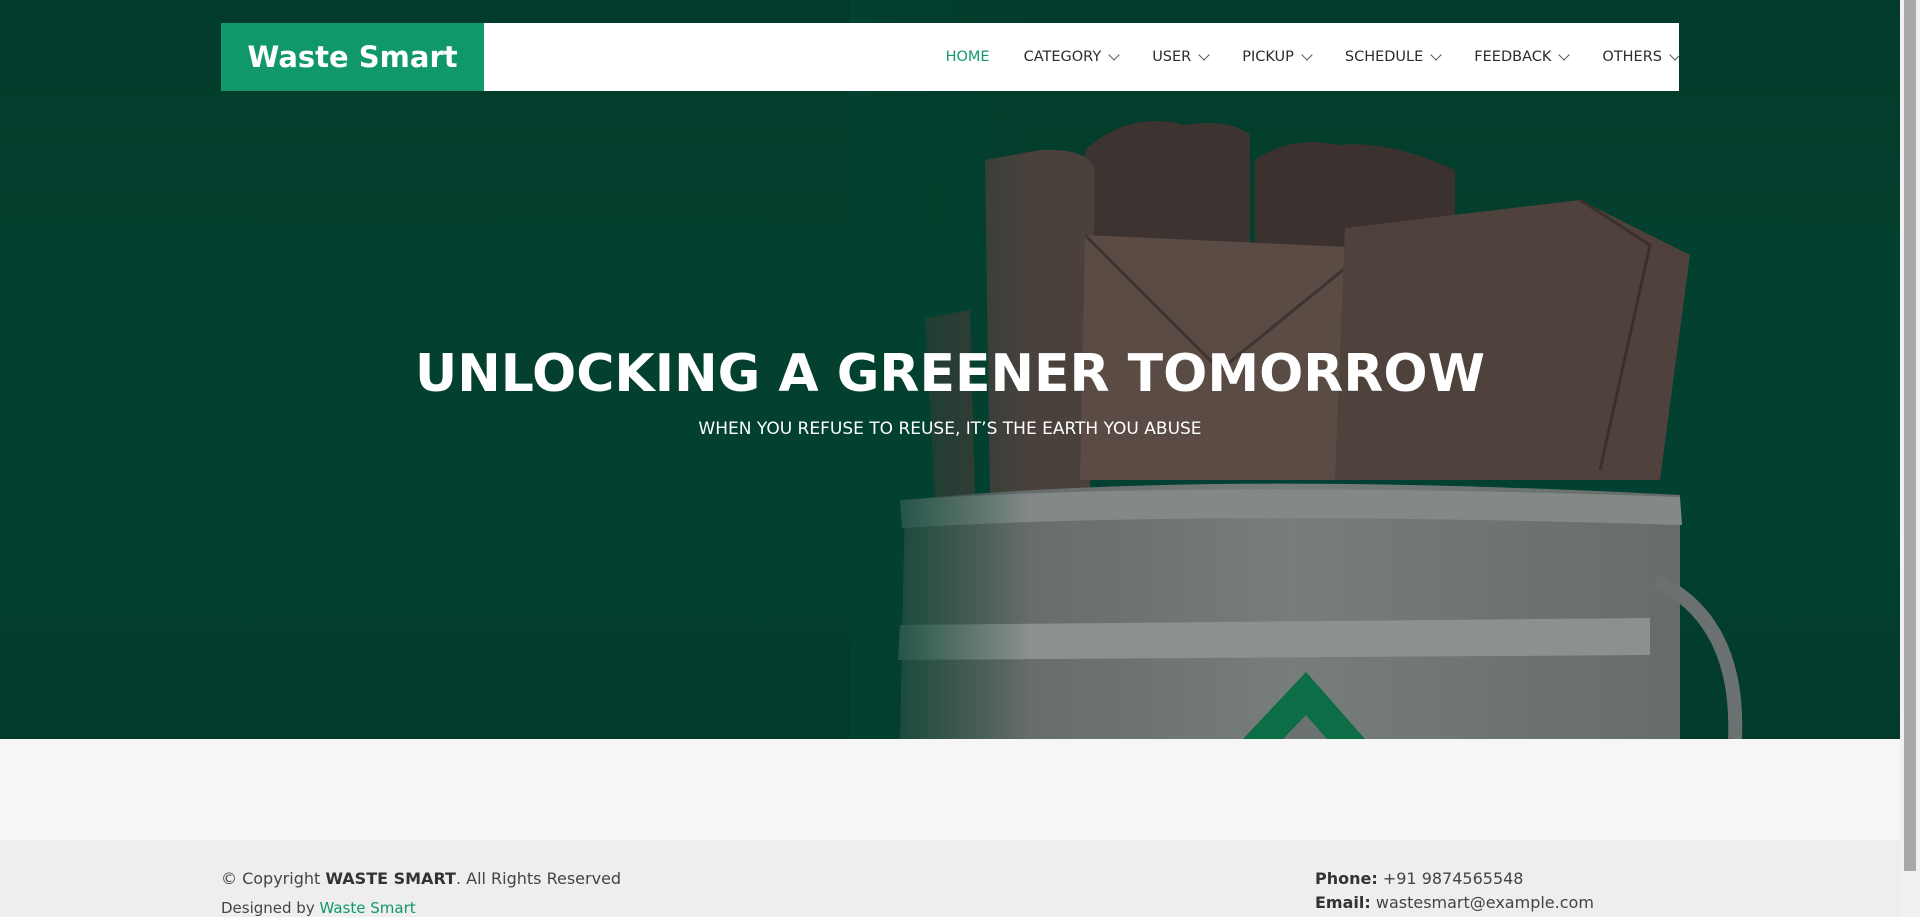 Image resolution: width=1920 pixels, height=917 pixels. I want to click on designed-by-prefix: Designed by, so click(270, 908).